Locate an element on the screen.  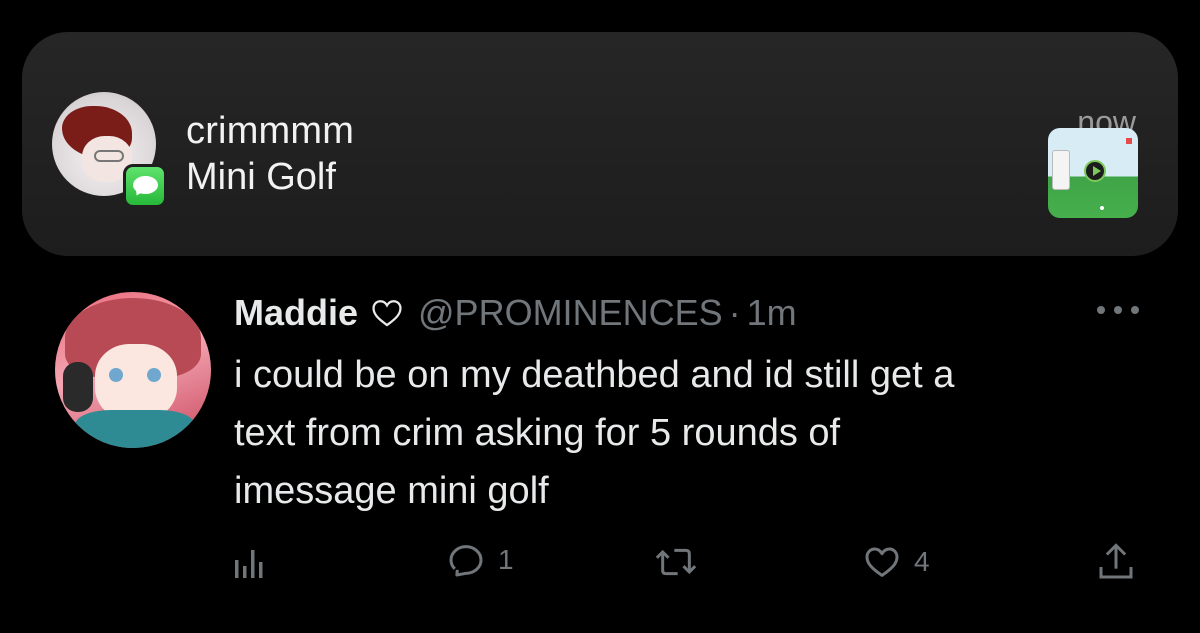
notification-sender: crimmmm is located at coordinates (270, 131).